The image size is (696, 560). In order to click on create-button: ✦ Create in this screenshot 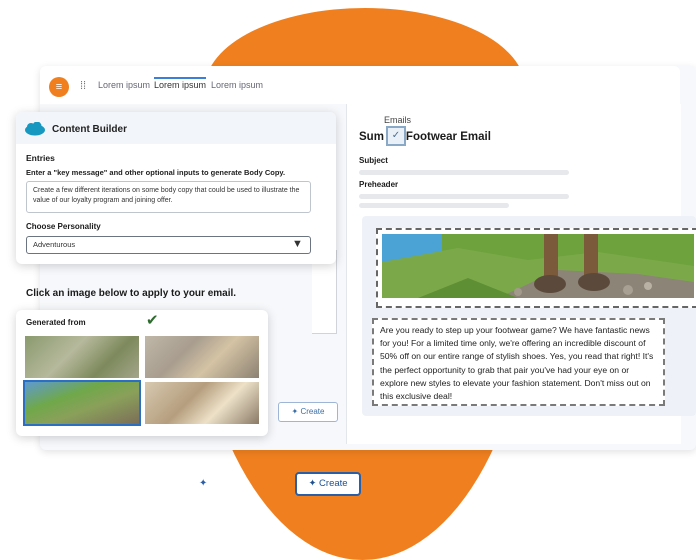, I will do `click(328, 484)`.